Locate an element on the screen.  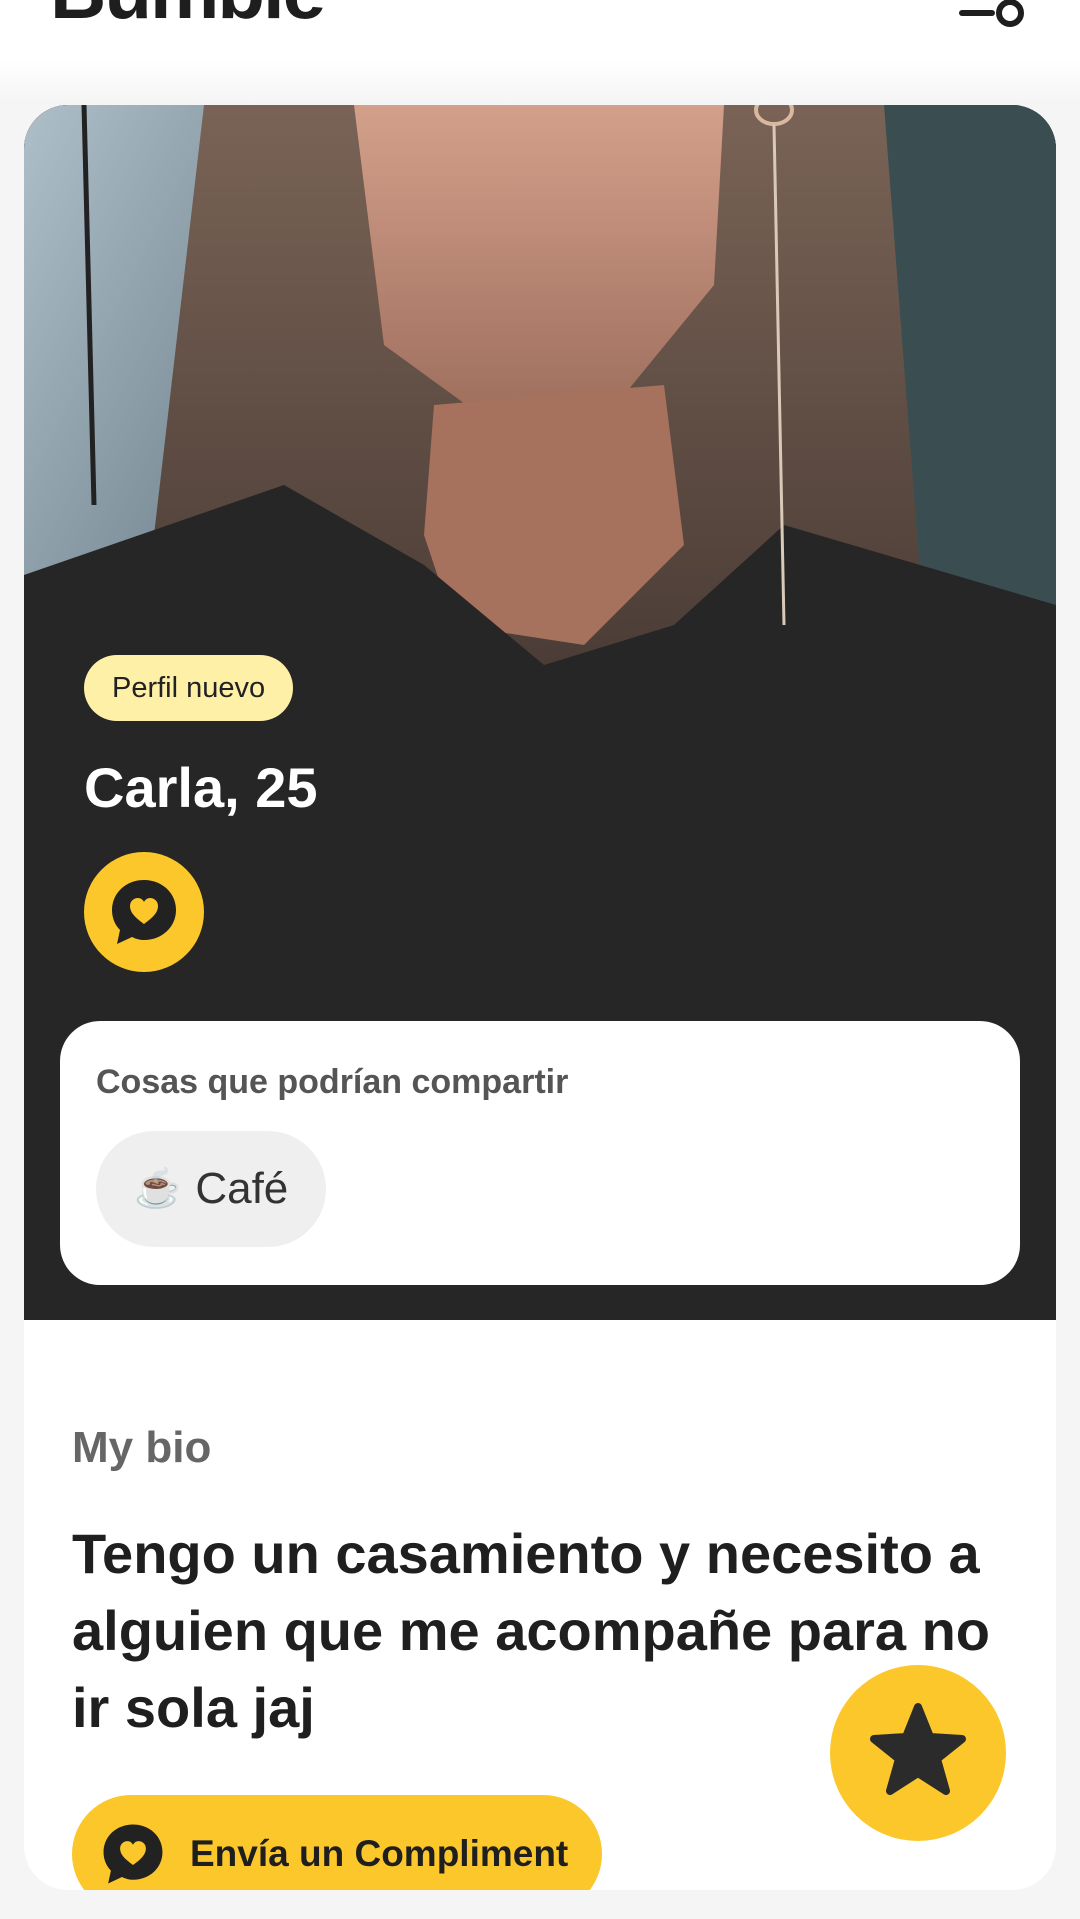
superswipe-star-button is located at coordinates (918, 1753).